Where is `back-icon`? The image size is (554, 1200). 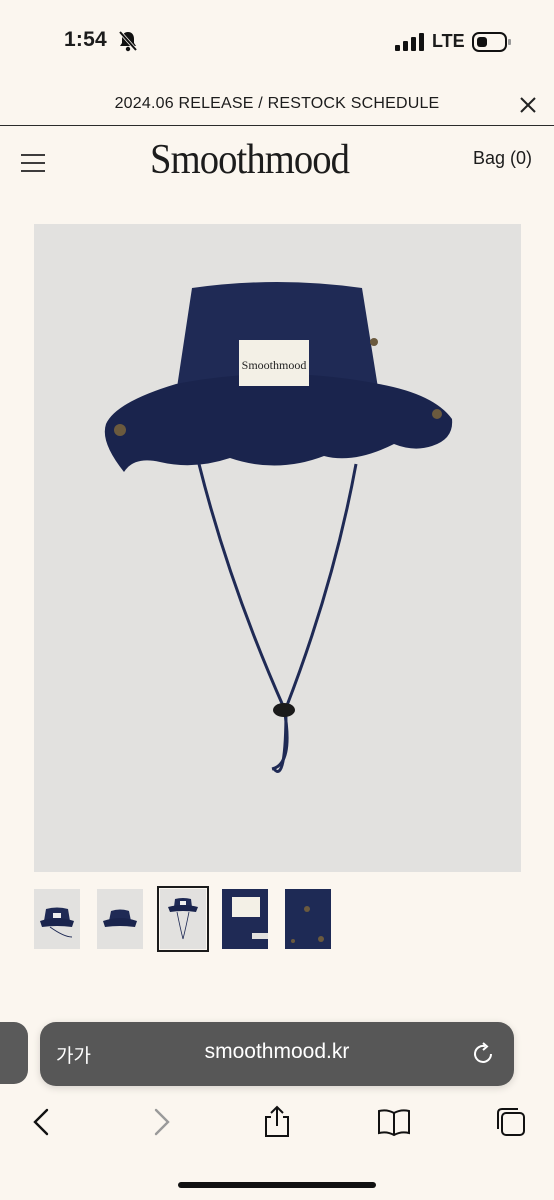 back-icon is located at coordinates (42, 1122).